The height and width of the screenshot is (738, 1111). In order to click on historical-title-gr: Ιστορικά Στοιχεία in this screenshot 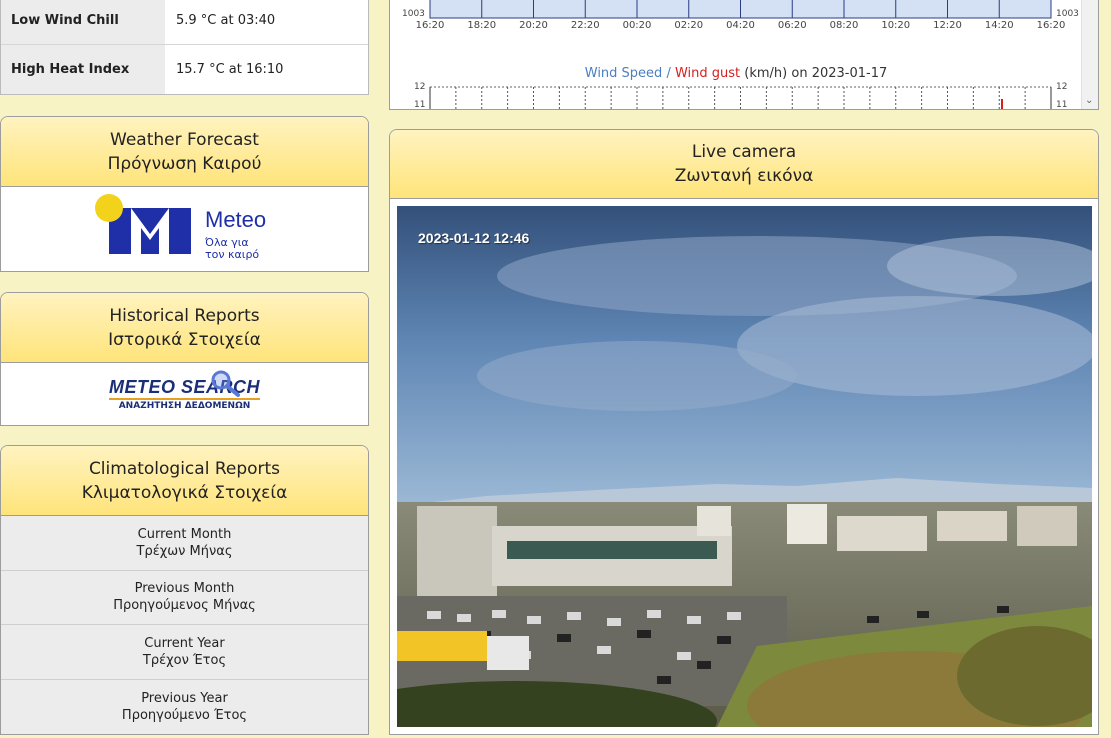, I will do `click(184, 339)`.